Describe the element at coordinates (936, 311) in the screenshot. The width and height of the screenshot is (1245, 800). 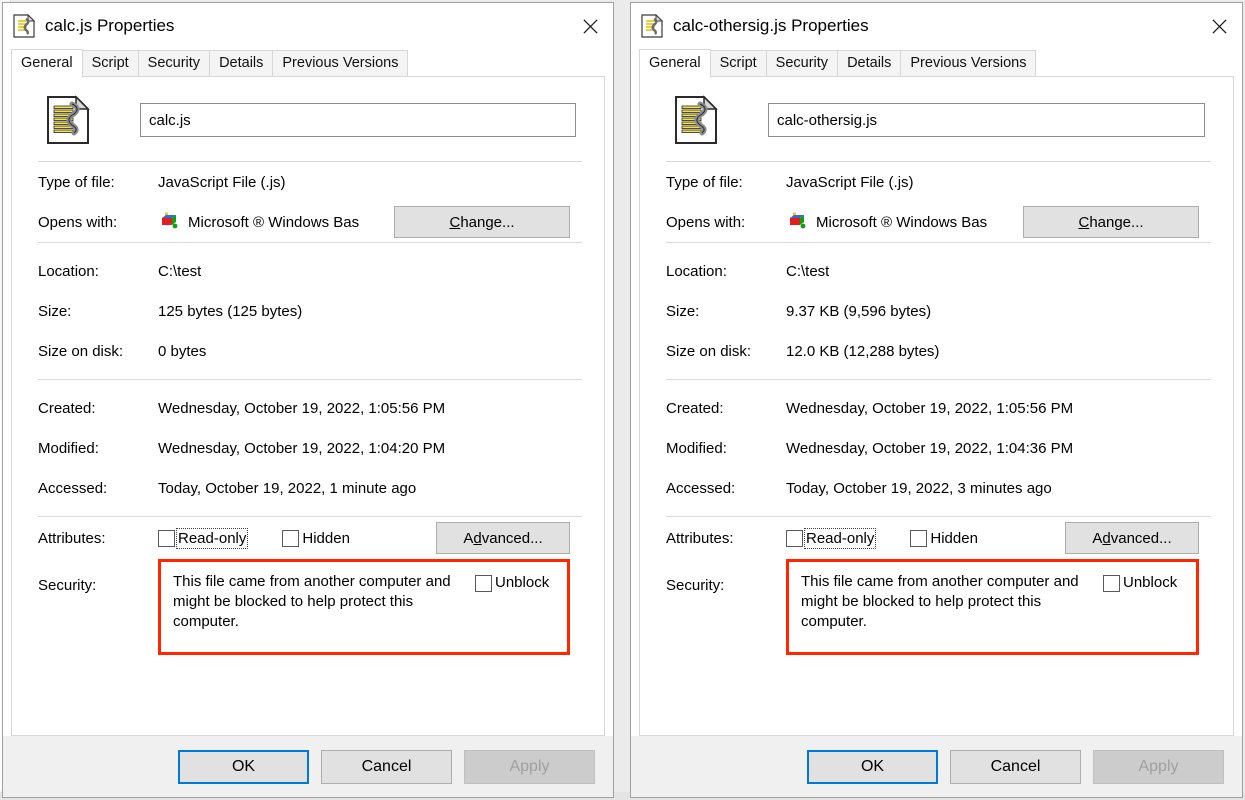
I see `size-row: Size: 9.37 KB (9,596 bytes)` at that location.